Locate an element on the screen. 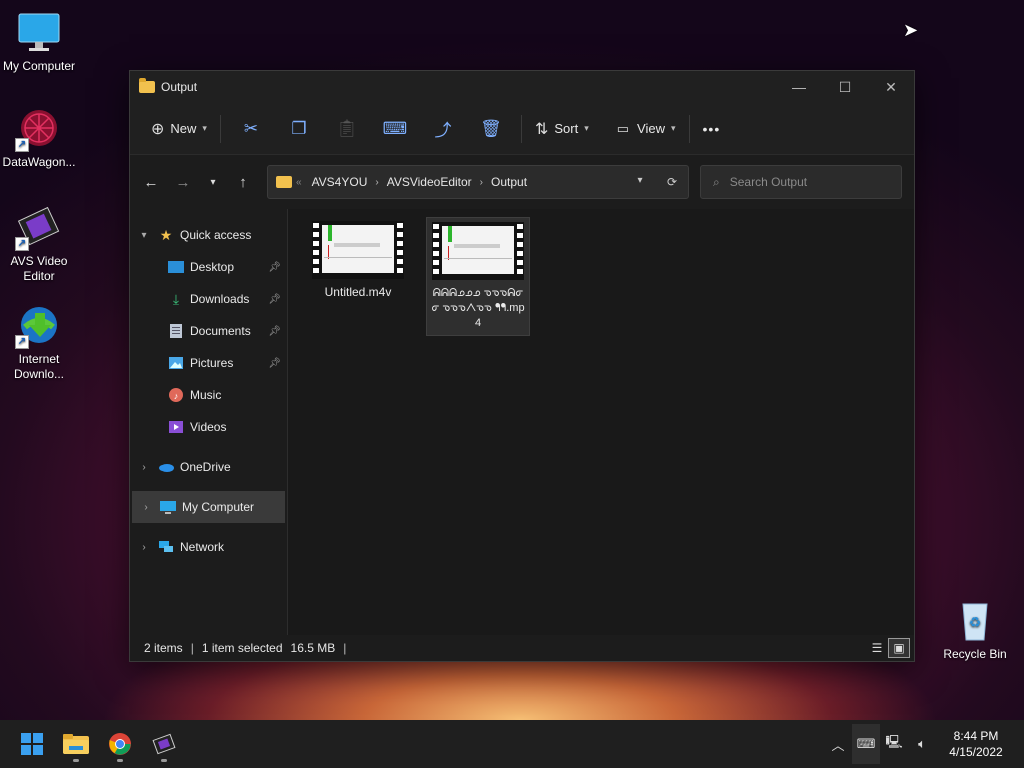  file-item: Untitled.m4v is located at coordinates (358, 260).